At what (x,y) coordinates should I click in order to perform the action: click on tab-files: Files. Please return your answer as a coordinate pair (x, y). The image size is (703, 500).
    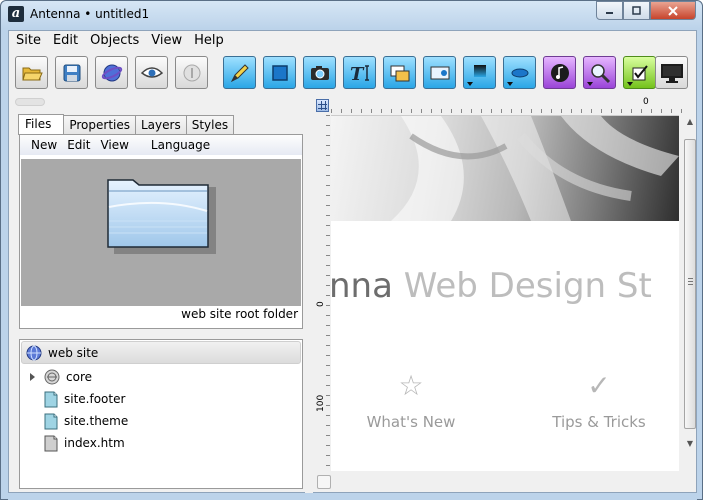
    Looking at the image, I should click on (41, 124).